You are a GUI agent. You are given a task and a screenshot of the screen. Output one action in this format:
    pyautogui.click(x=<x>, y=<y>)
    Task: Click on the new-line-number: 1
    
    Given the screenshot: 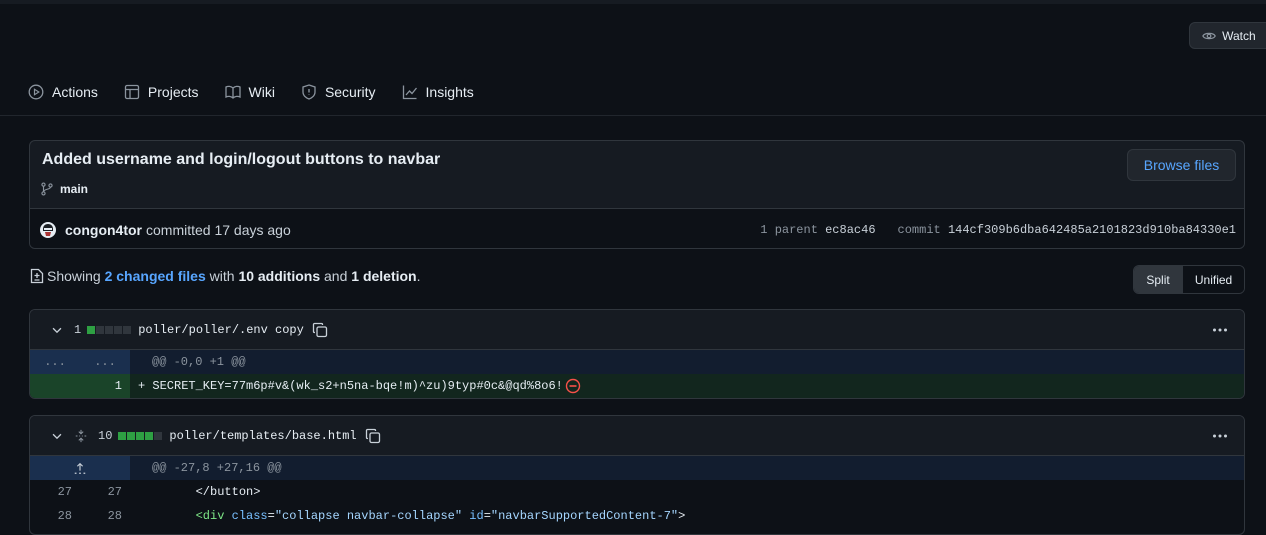 What is the action you would take?
    pyautogui.click(x=105, y=386)
    